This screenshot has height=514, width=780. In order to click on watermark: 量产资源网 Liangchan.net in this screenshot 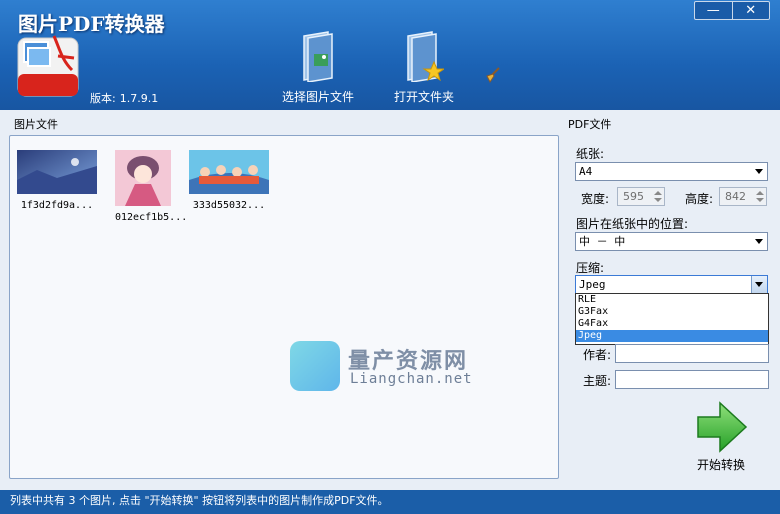, I will do `click(405, 367)`.